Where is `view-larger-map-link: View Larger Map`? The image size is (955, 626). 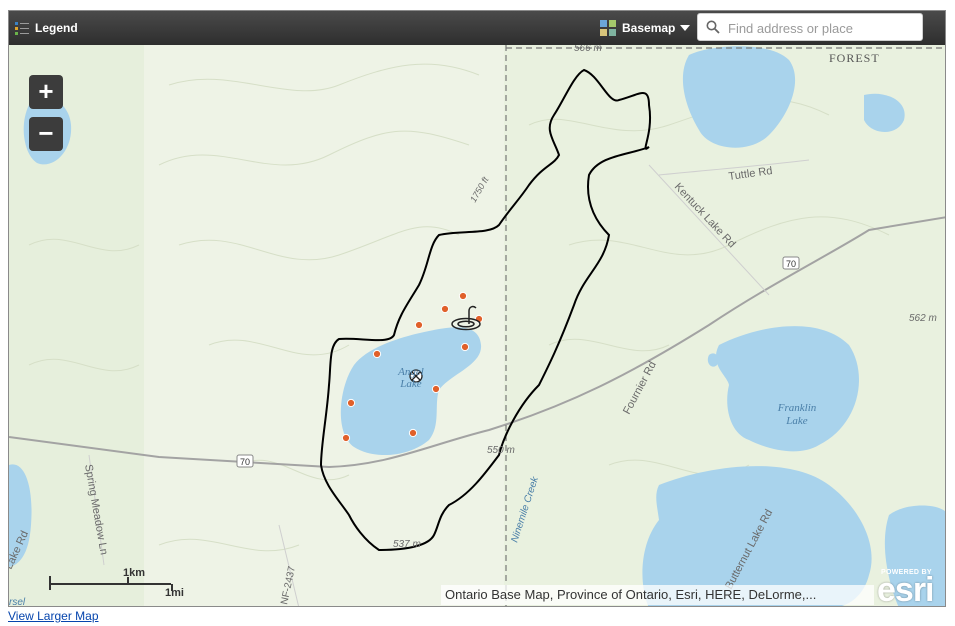 view-larger-map-link: View Larger Map is located at coordinates (53, 616).